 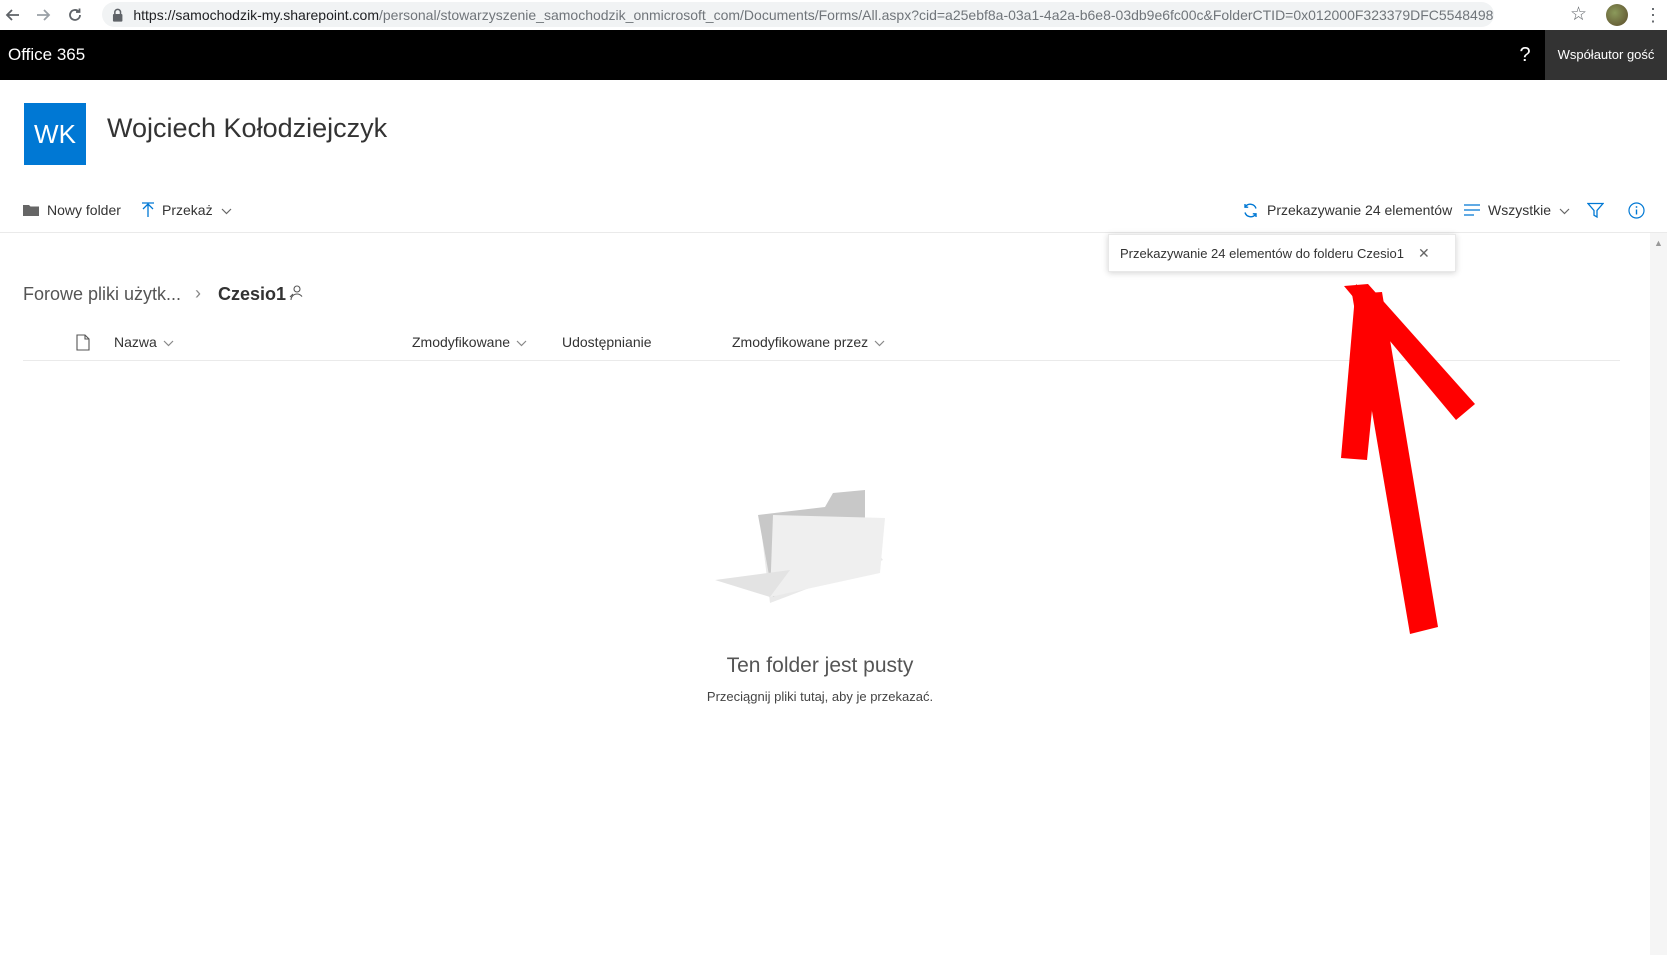 I want to click on column-header-modified-by: Zmodyfikowane przez, so click(x=808, y=342).